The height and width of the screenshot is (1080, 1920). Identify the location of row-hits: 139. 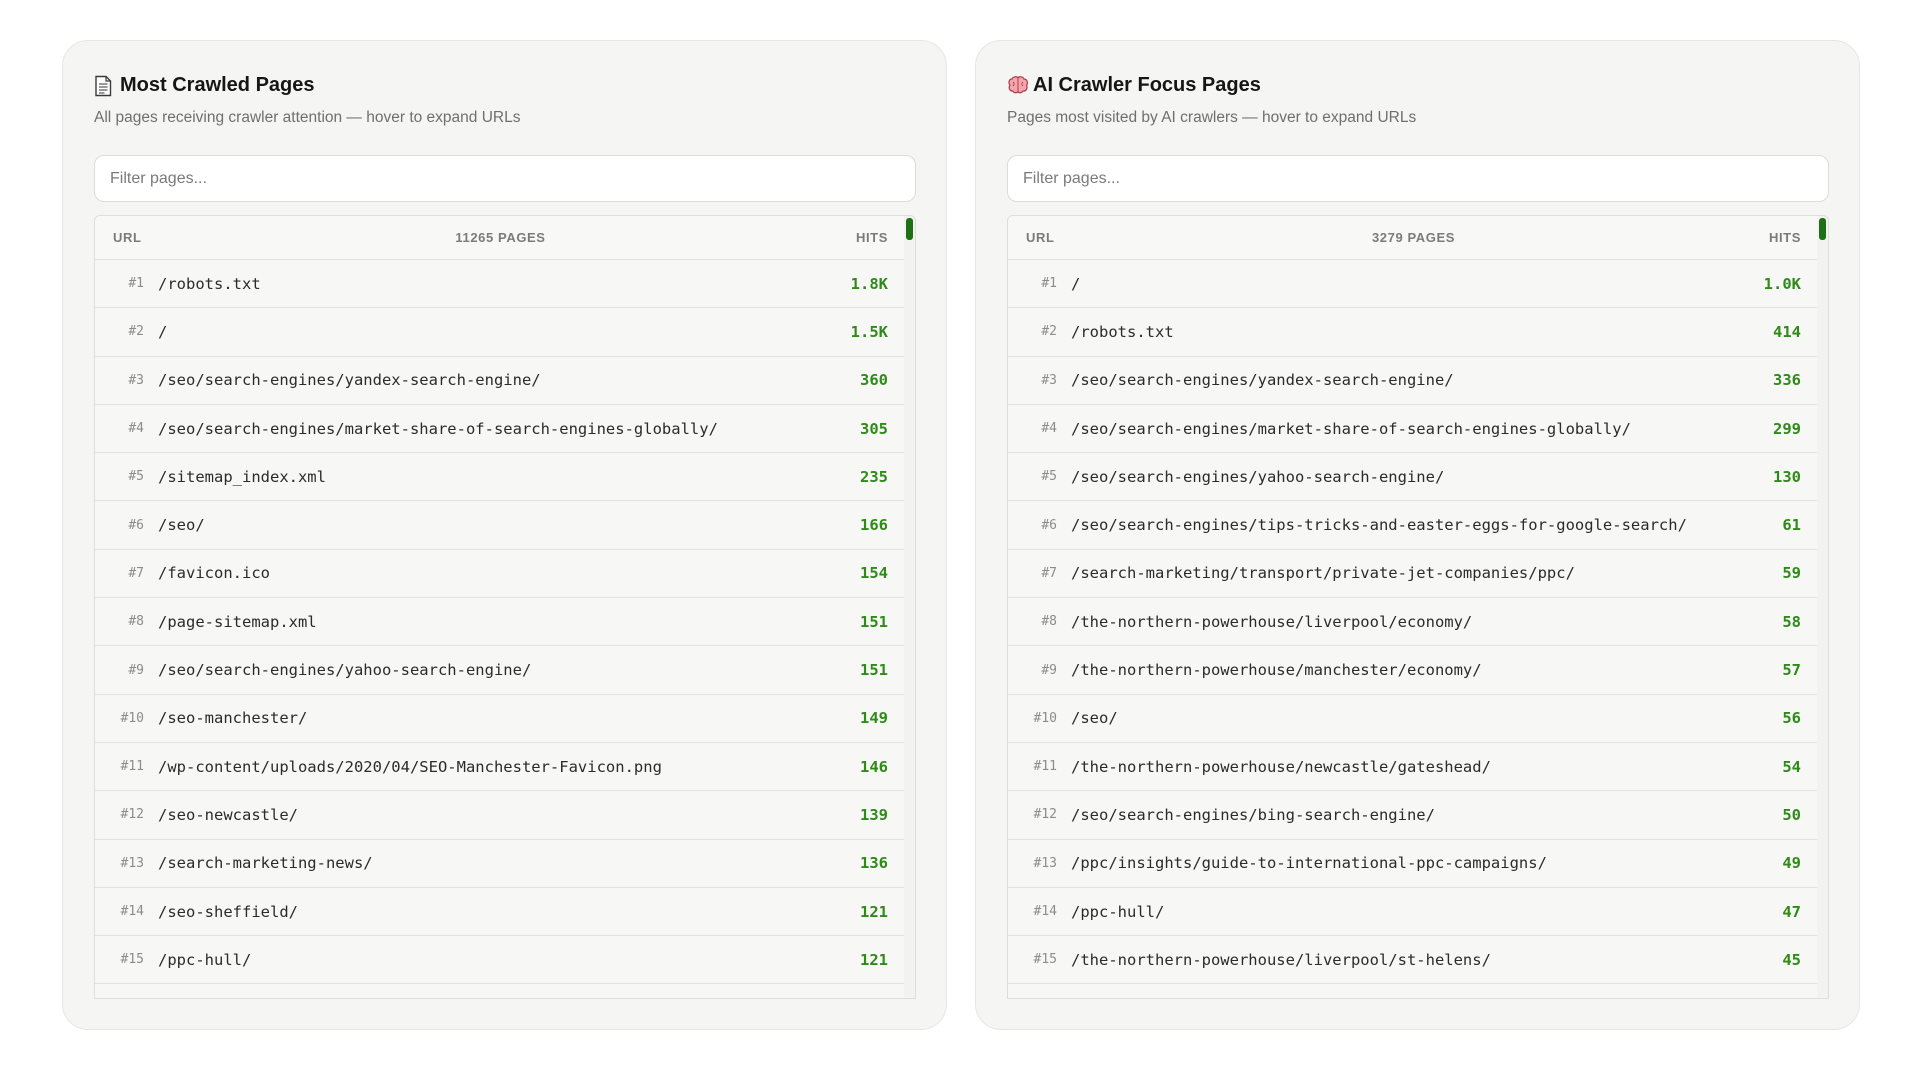
(874, 814).